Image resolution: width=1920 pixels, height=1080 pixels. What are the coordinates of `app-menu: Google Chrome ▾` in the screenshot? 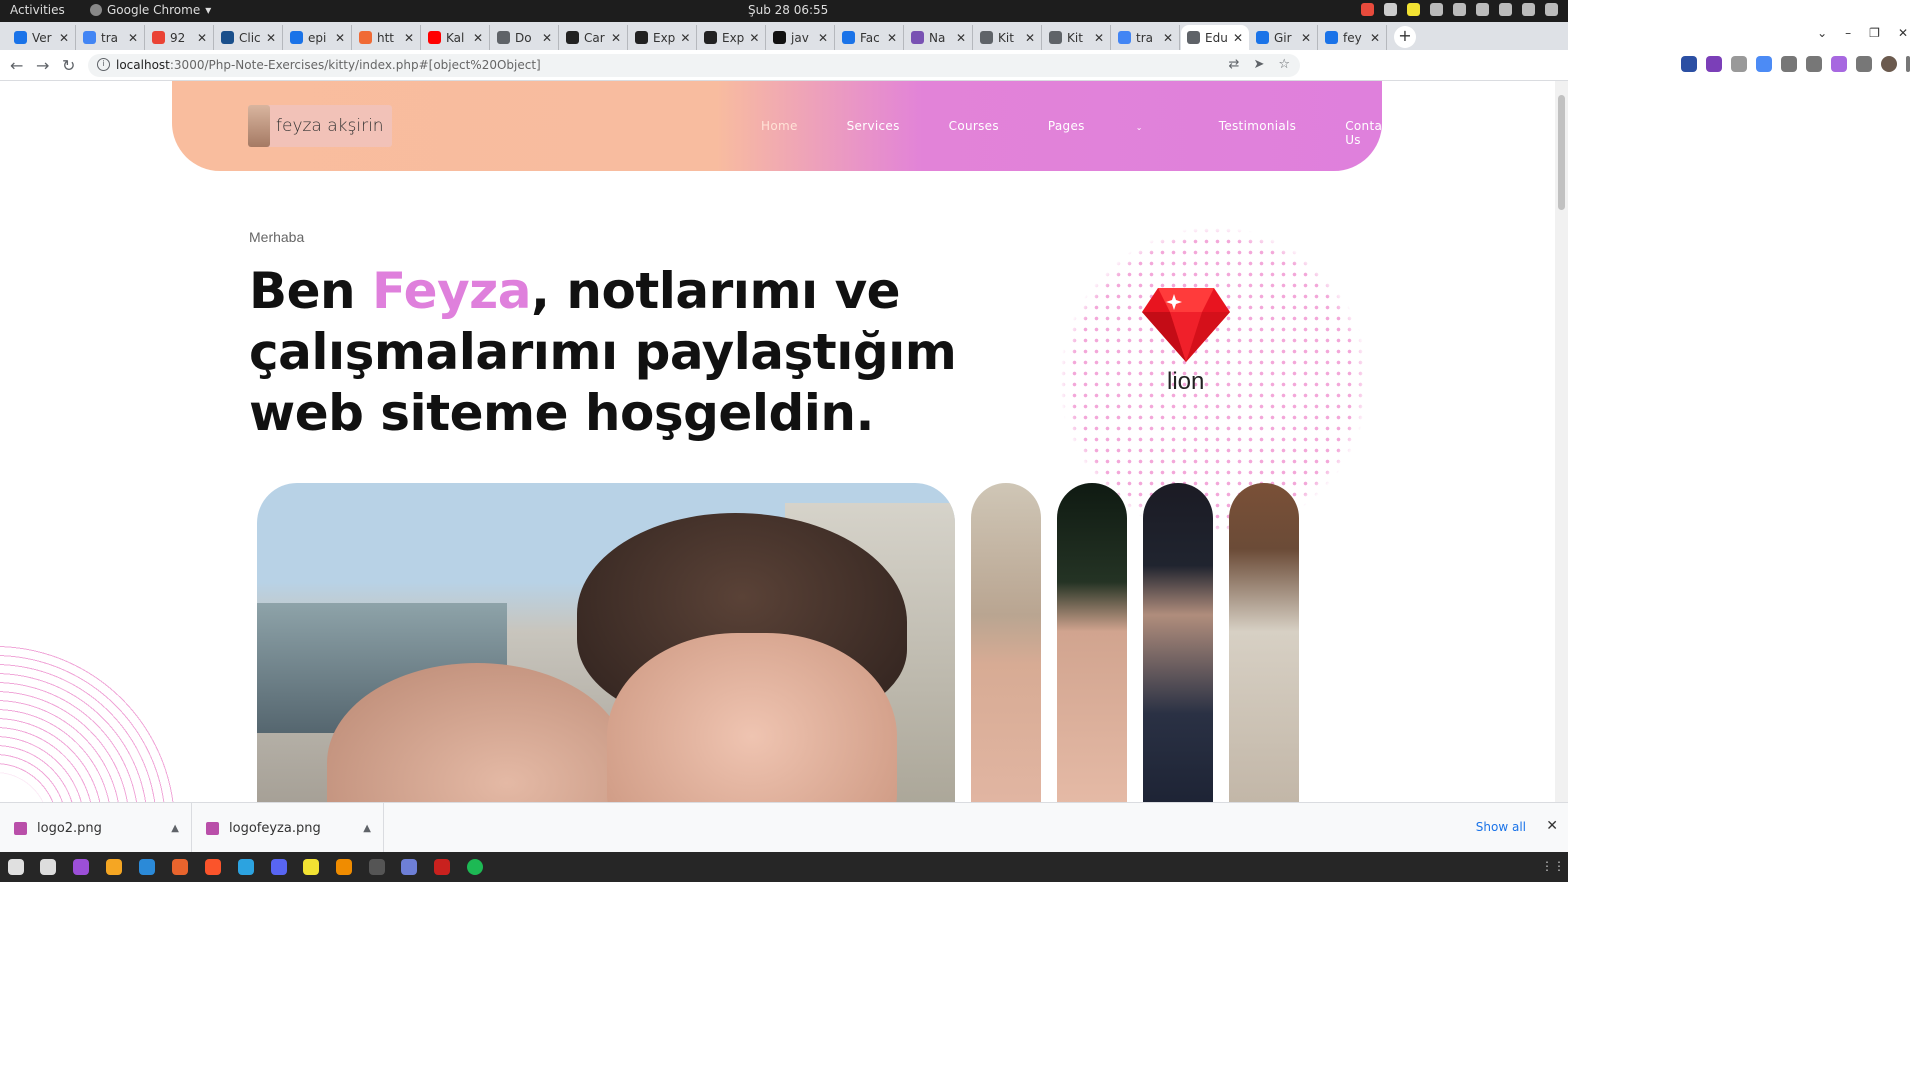 It's located at (150, 10).